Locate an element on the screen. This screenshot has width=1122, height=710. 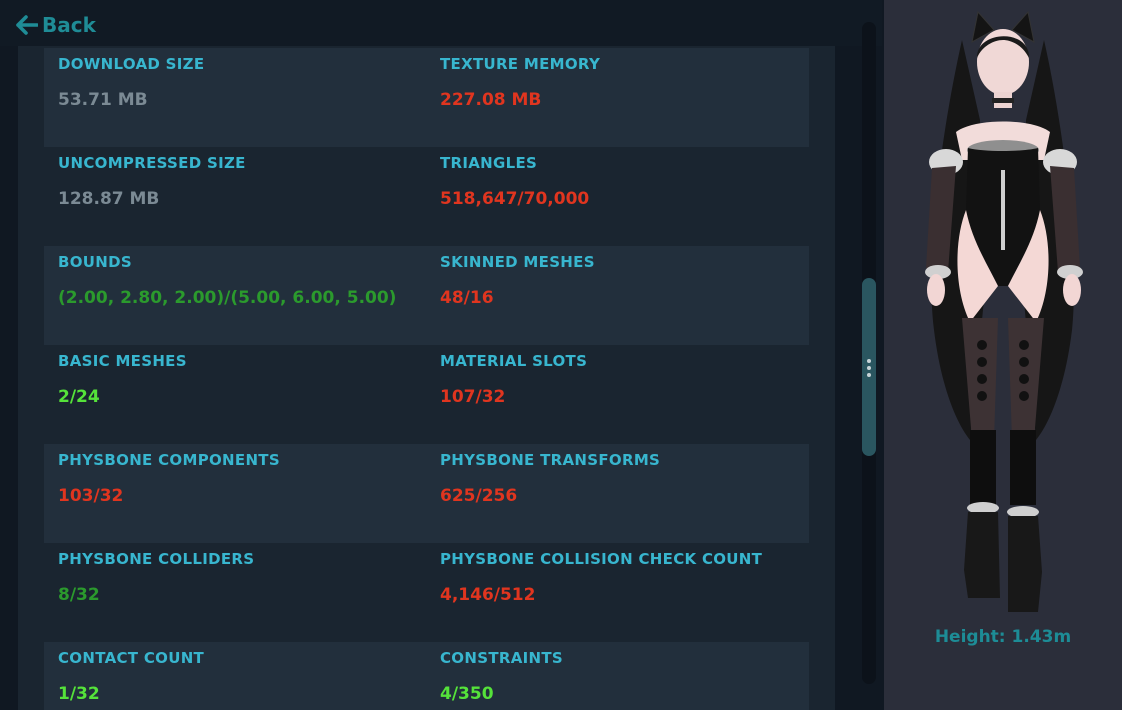
stat-label: UNCOMPRESSED SIZE is located at coordinates (152, 163).